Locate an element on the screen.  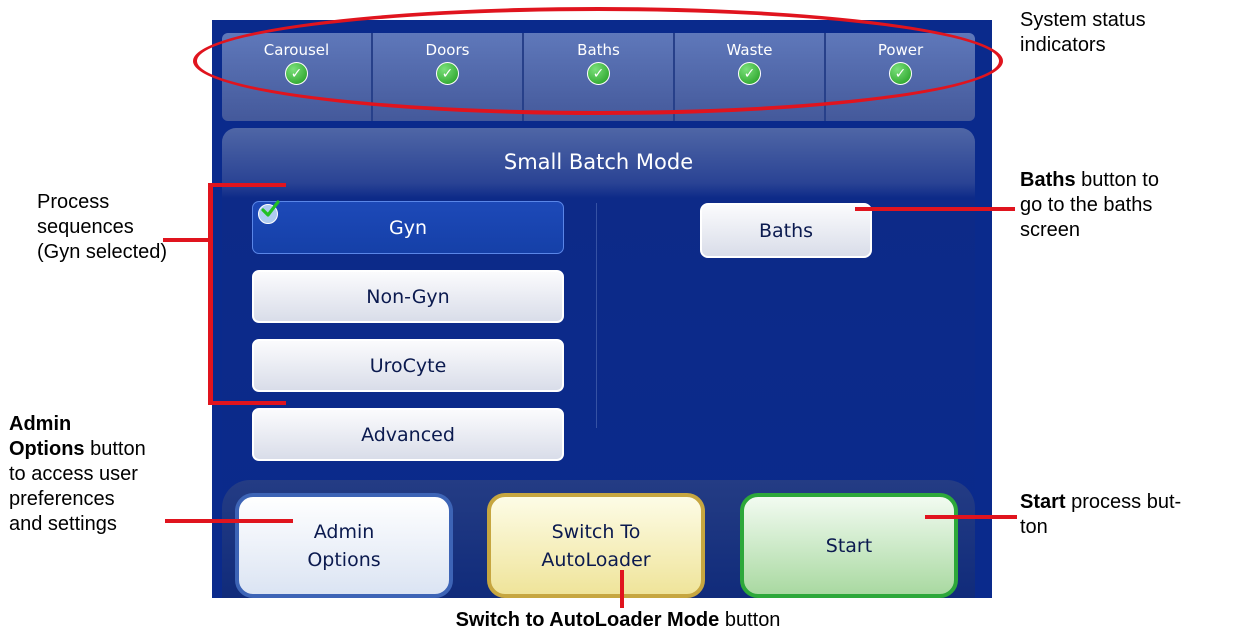
mode-title: Small Batch Mode is located at coordinates (598, 162).